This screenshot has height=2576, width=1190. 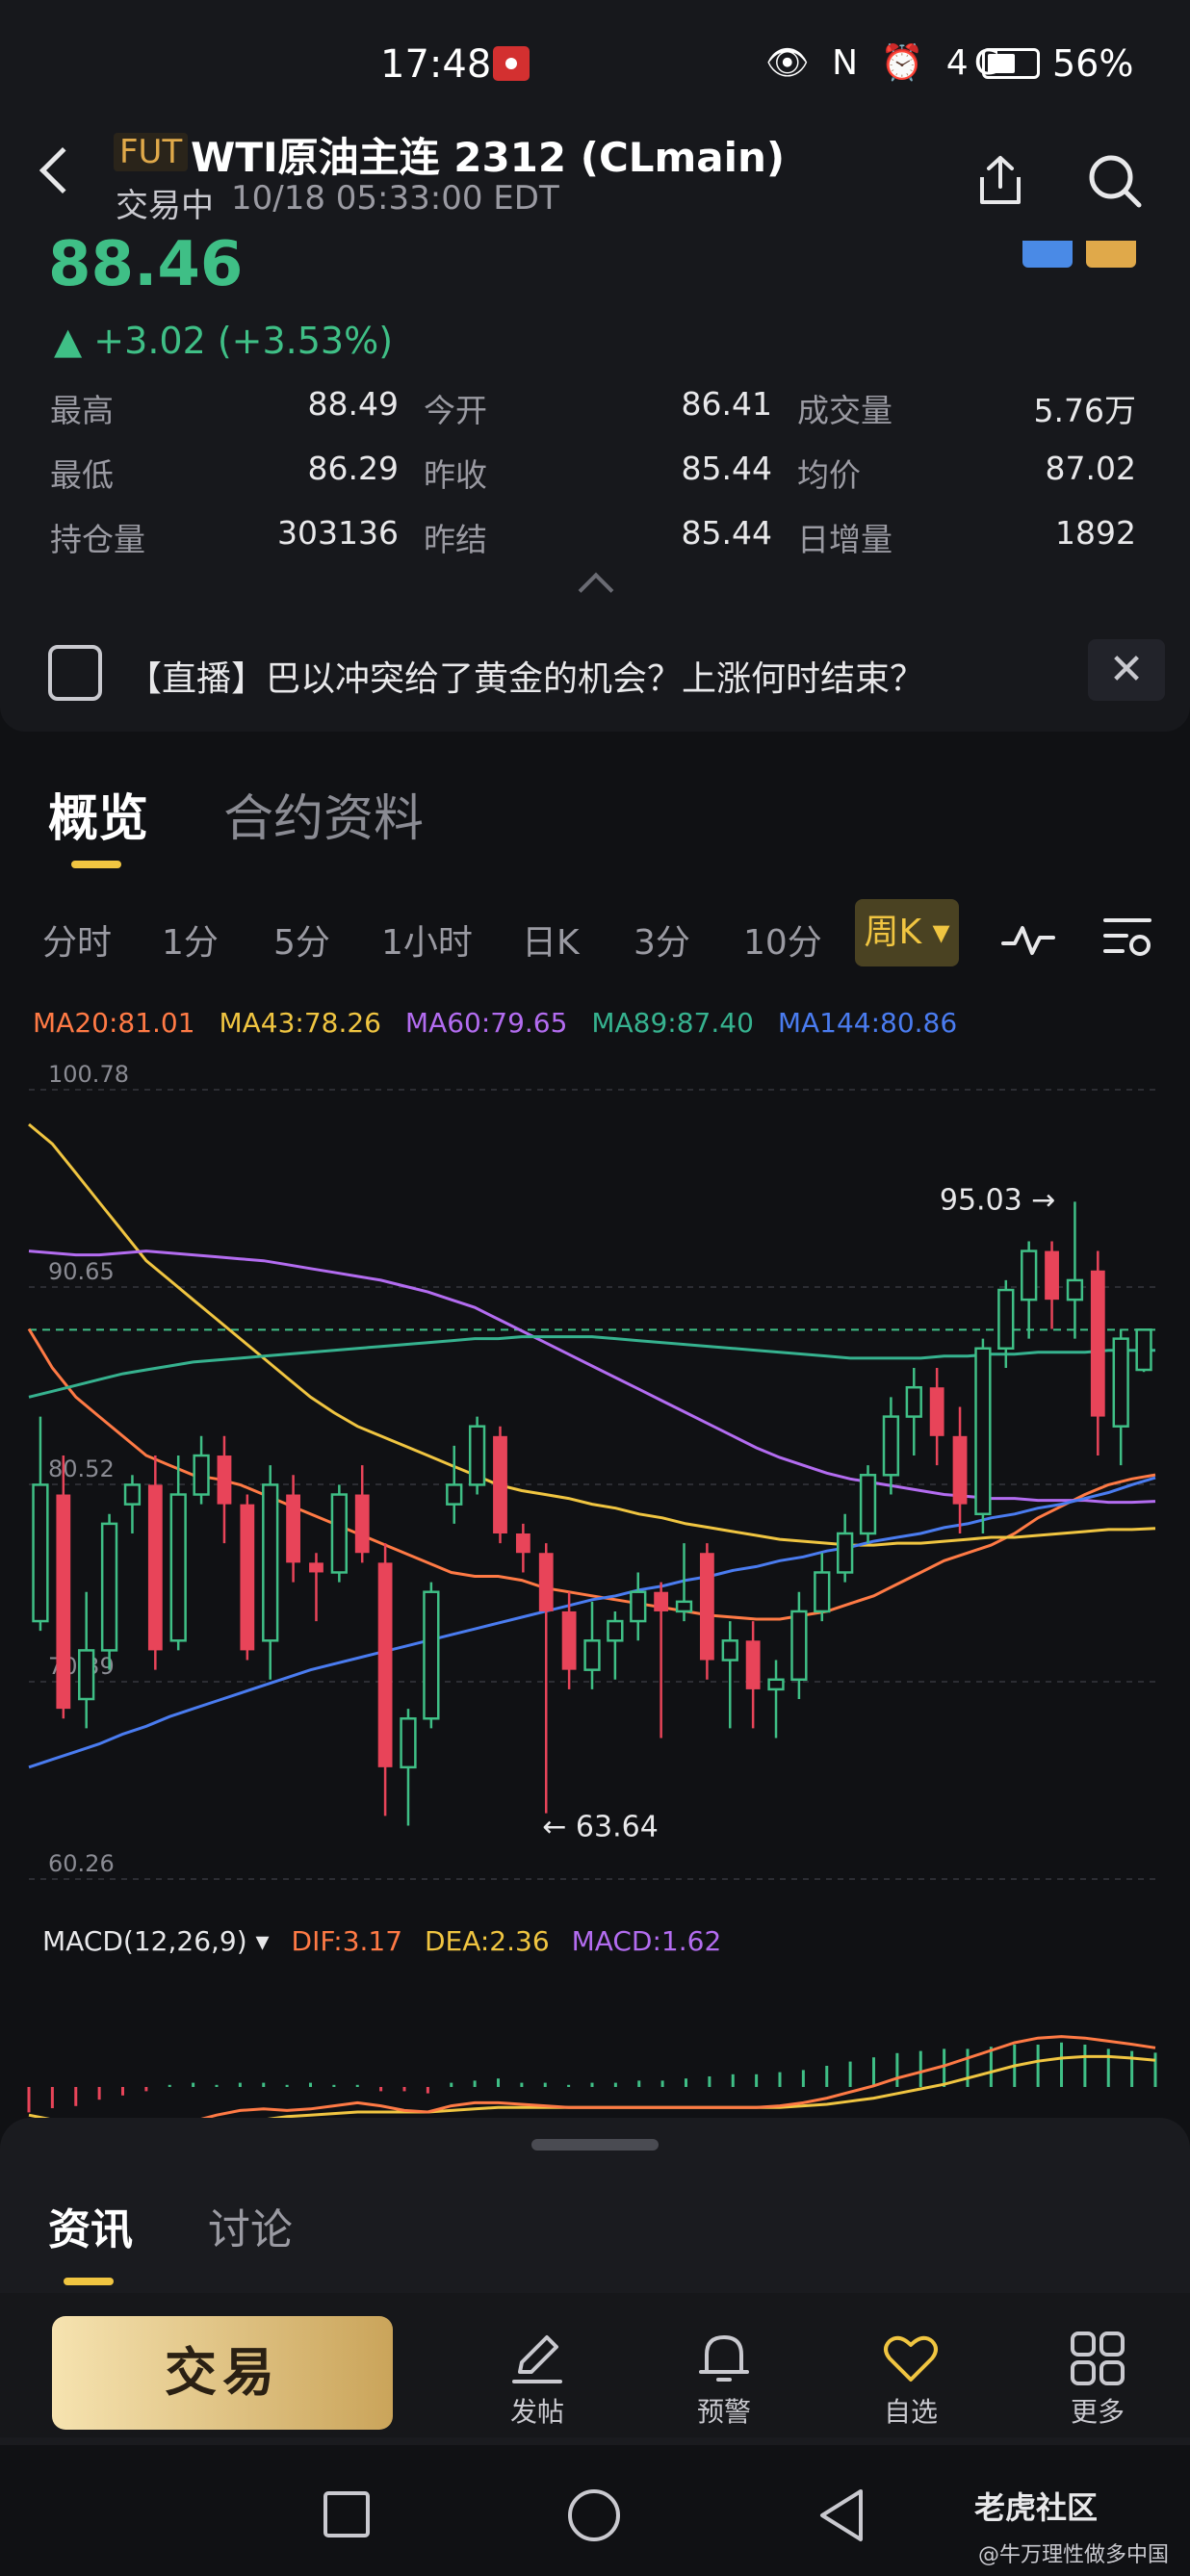 What do you see at coordinates (911, 2359) in the screenshot?
I see `heart-icon` at bounding box center [911, 2359].